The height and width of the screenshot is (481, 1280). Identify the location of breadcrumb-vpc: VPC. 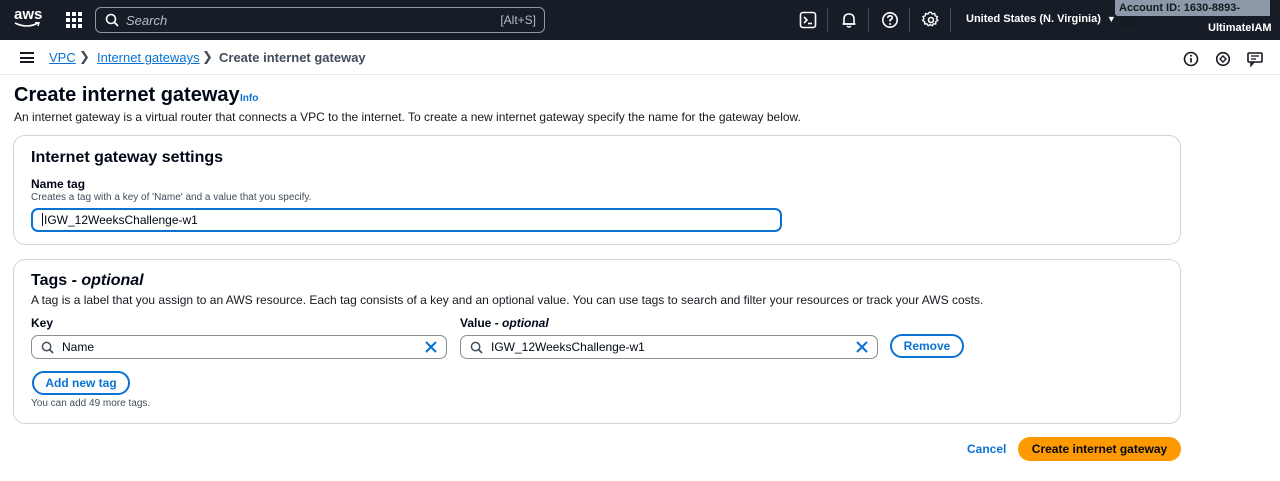
(62, 57).